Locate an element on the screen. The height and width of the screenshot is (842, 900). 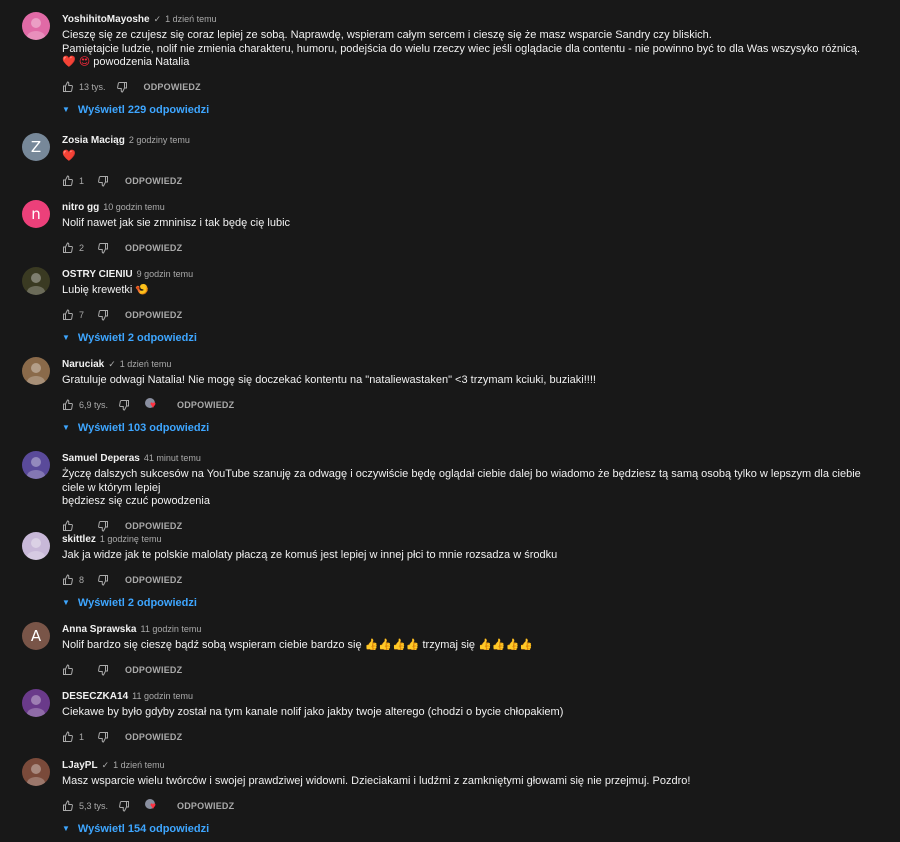
comment-timestamp: 10 godzin temu is located at coordinates (134, 207).